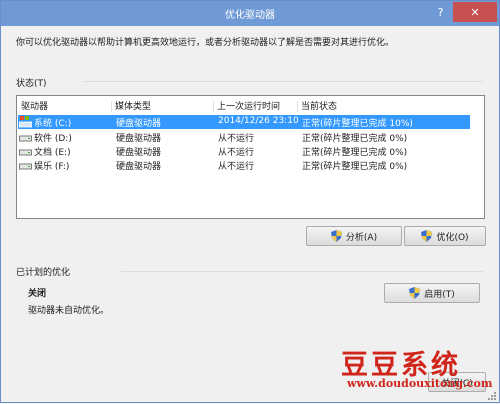 This screenshot has height=404, width=500. What do you see at coordinates (420, 383) in the screenshot?
I see `watermark-url: www.doudouxitong.com` at bounding box center [420, 383].